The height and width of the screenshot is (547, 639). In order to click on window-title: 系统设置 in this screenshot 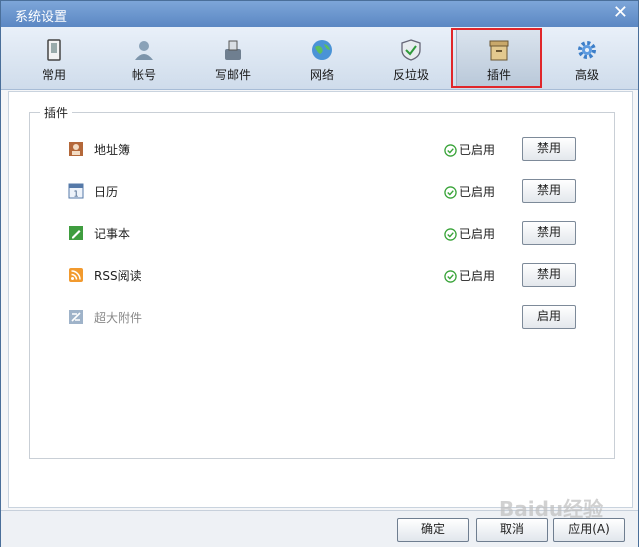, I will do `click(41, 17)`.